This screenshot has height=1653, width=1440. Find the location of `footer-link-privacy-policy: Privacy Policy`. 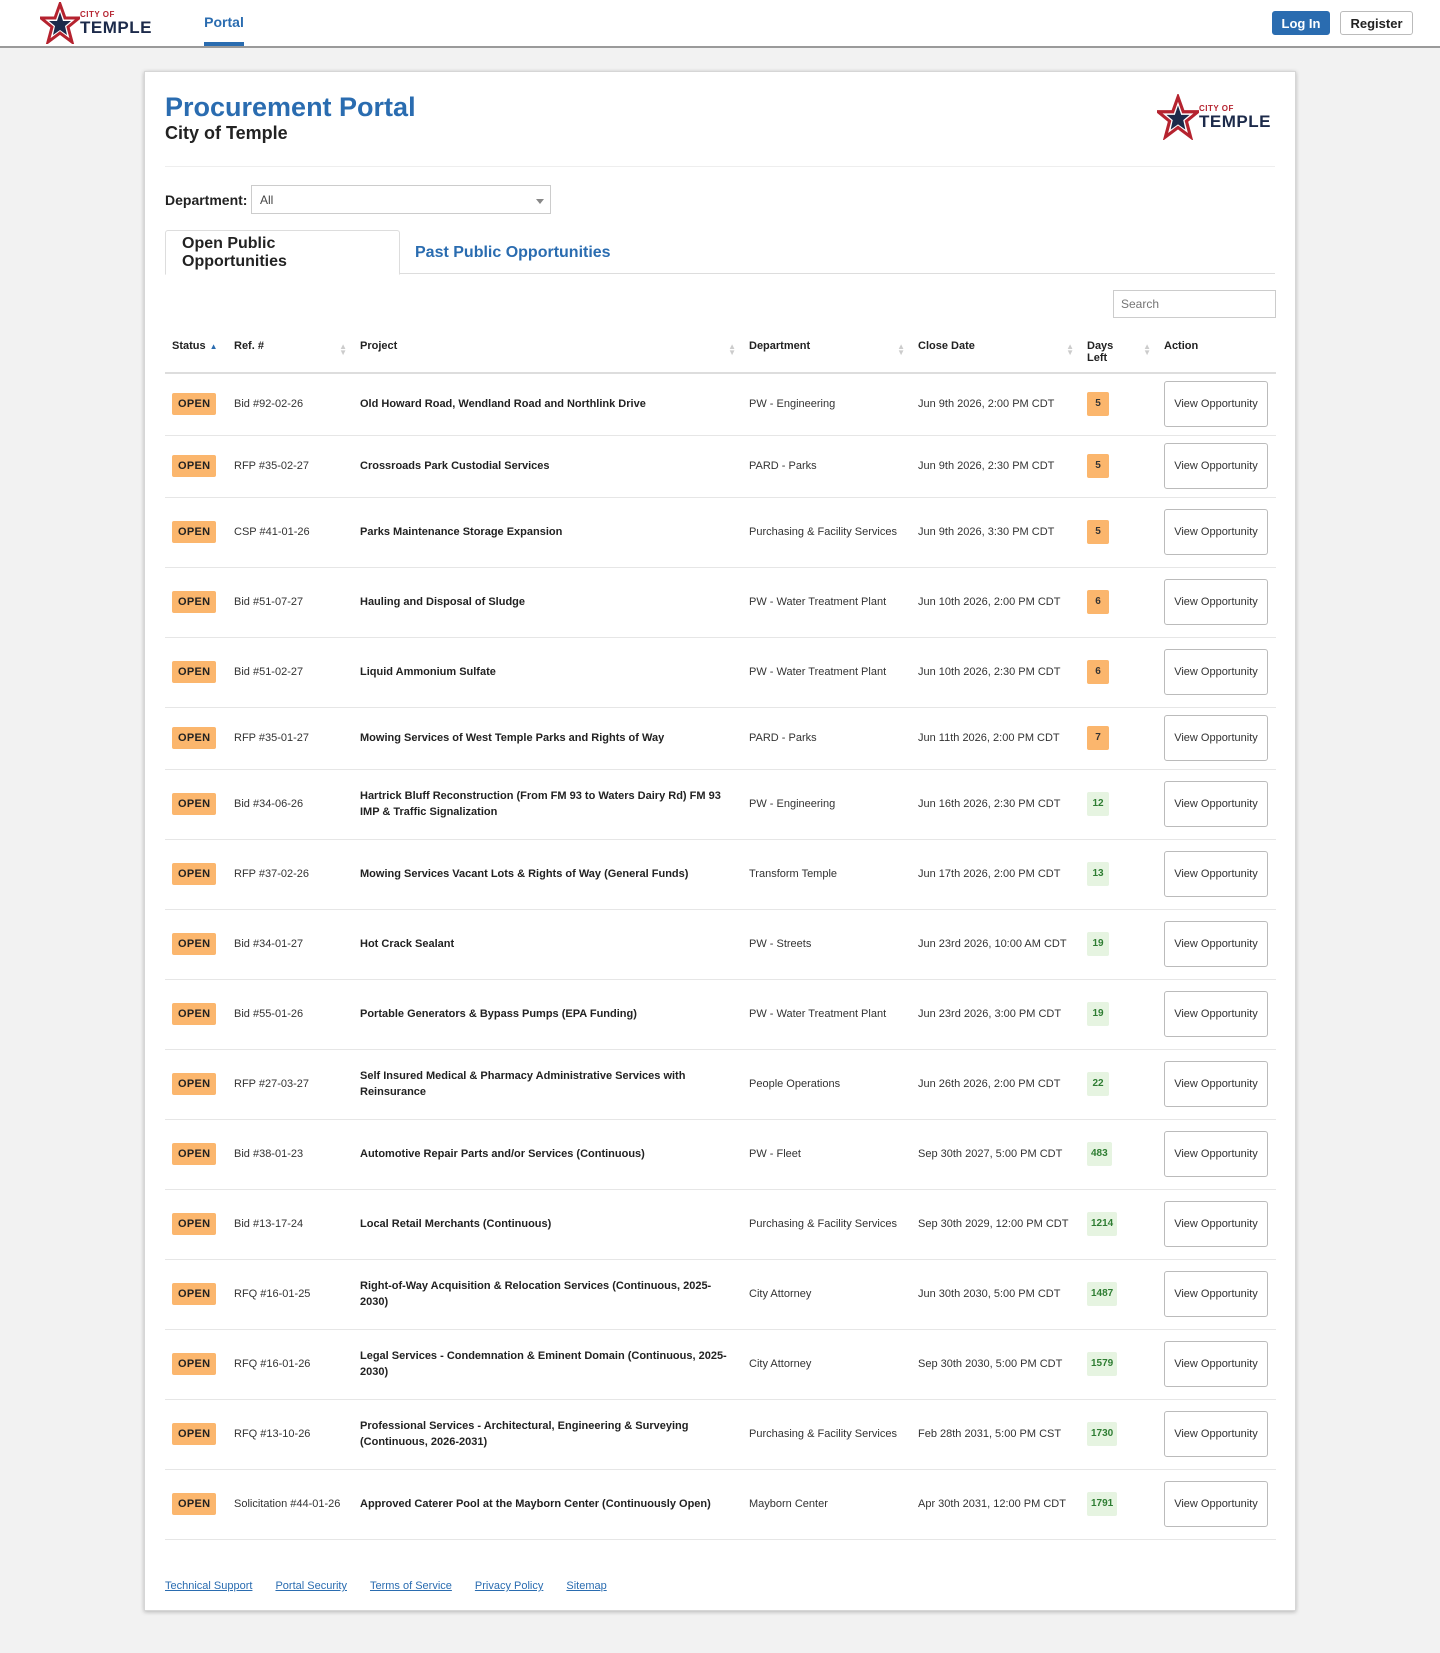

footer-link-privacy-policy: Privacy Policy is located at coordinates (509, 1586).